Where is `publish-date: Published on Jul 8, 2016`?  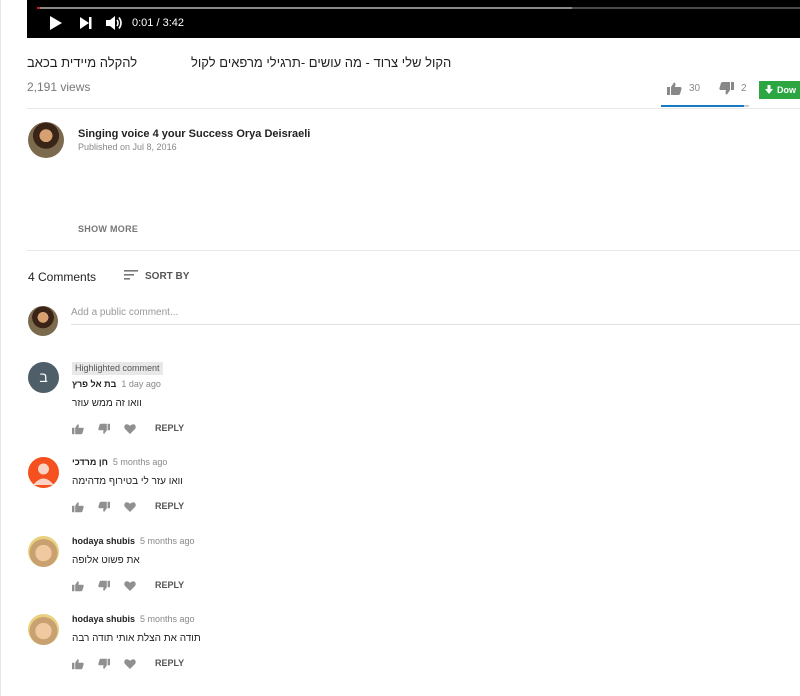
publish-date: Published on Jul 8, 2016 is located at coordinates (127, 147).